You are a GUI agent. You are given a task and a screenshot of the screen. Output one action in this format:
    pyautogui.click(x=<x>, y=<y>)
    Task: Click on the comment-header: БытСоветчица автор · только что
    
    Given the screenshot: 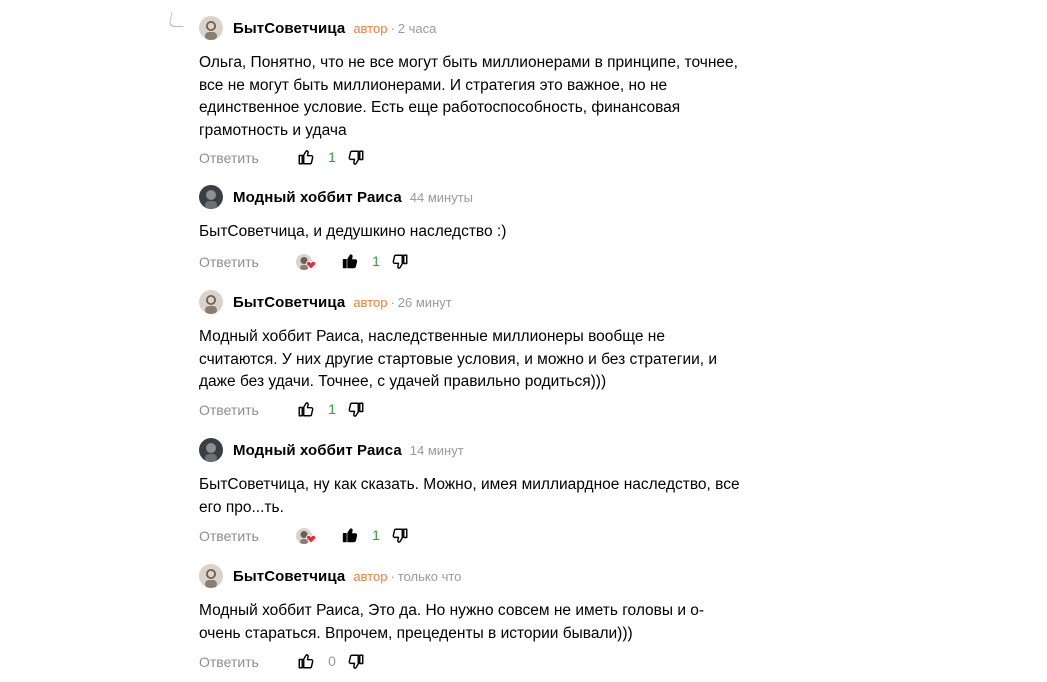 What is the action you would take?
    pyautogui.click(x=499, y=576)
    